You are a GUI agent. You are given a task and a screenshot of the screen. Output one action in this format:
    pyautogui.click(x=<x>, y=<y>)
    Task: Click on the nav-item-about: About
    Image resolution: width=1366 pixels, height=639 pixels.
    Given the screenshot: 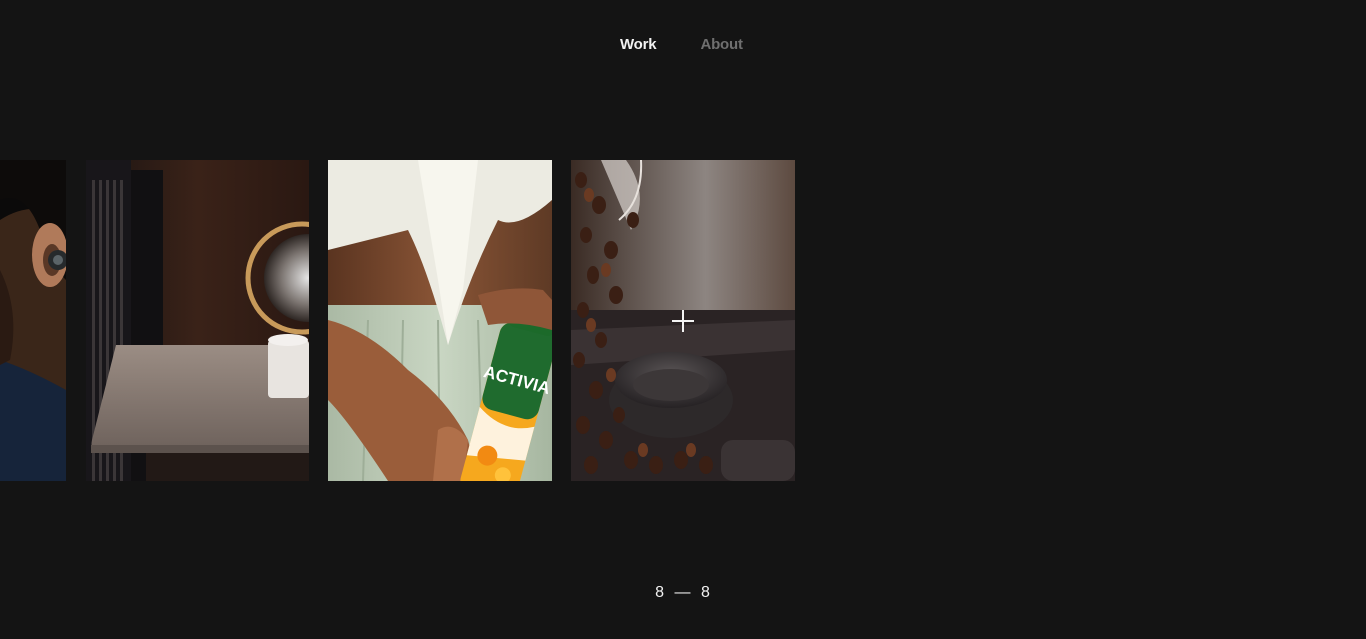 What is the action you would take?
    pyautogui.click(x=721, y=44)
    